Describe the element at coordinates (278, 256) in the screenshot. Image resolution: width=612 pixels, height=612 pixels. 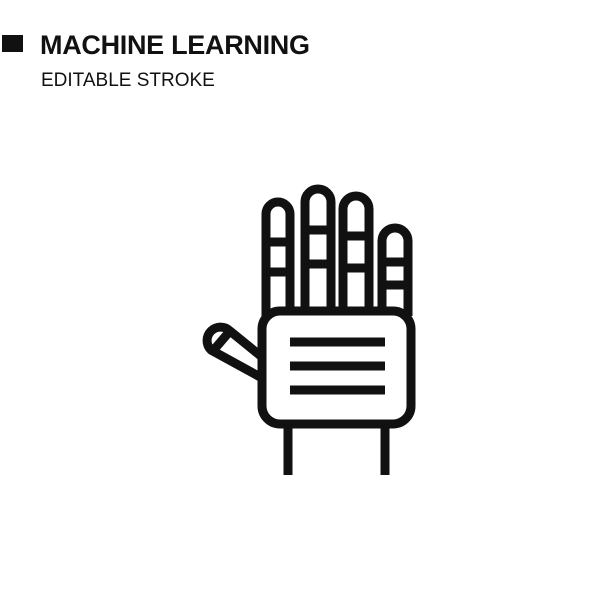
I see `finger-index` at that location.